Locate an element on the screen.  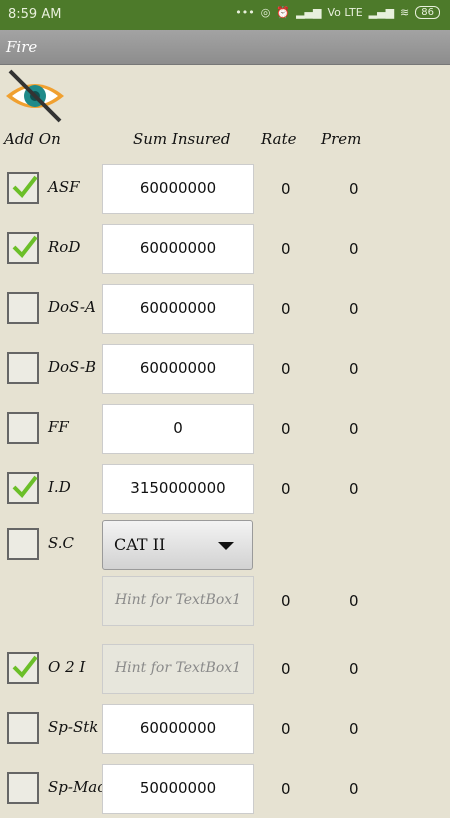
status-time: 8:59 AM is located at coordinates (35, 14).